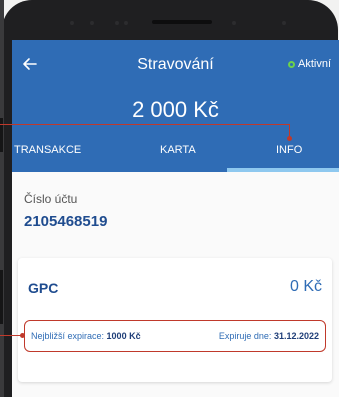  I want to click on phone-side-button, so click(1, 297).